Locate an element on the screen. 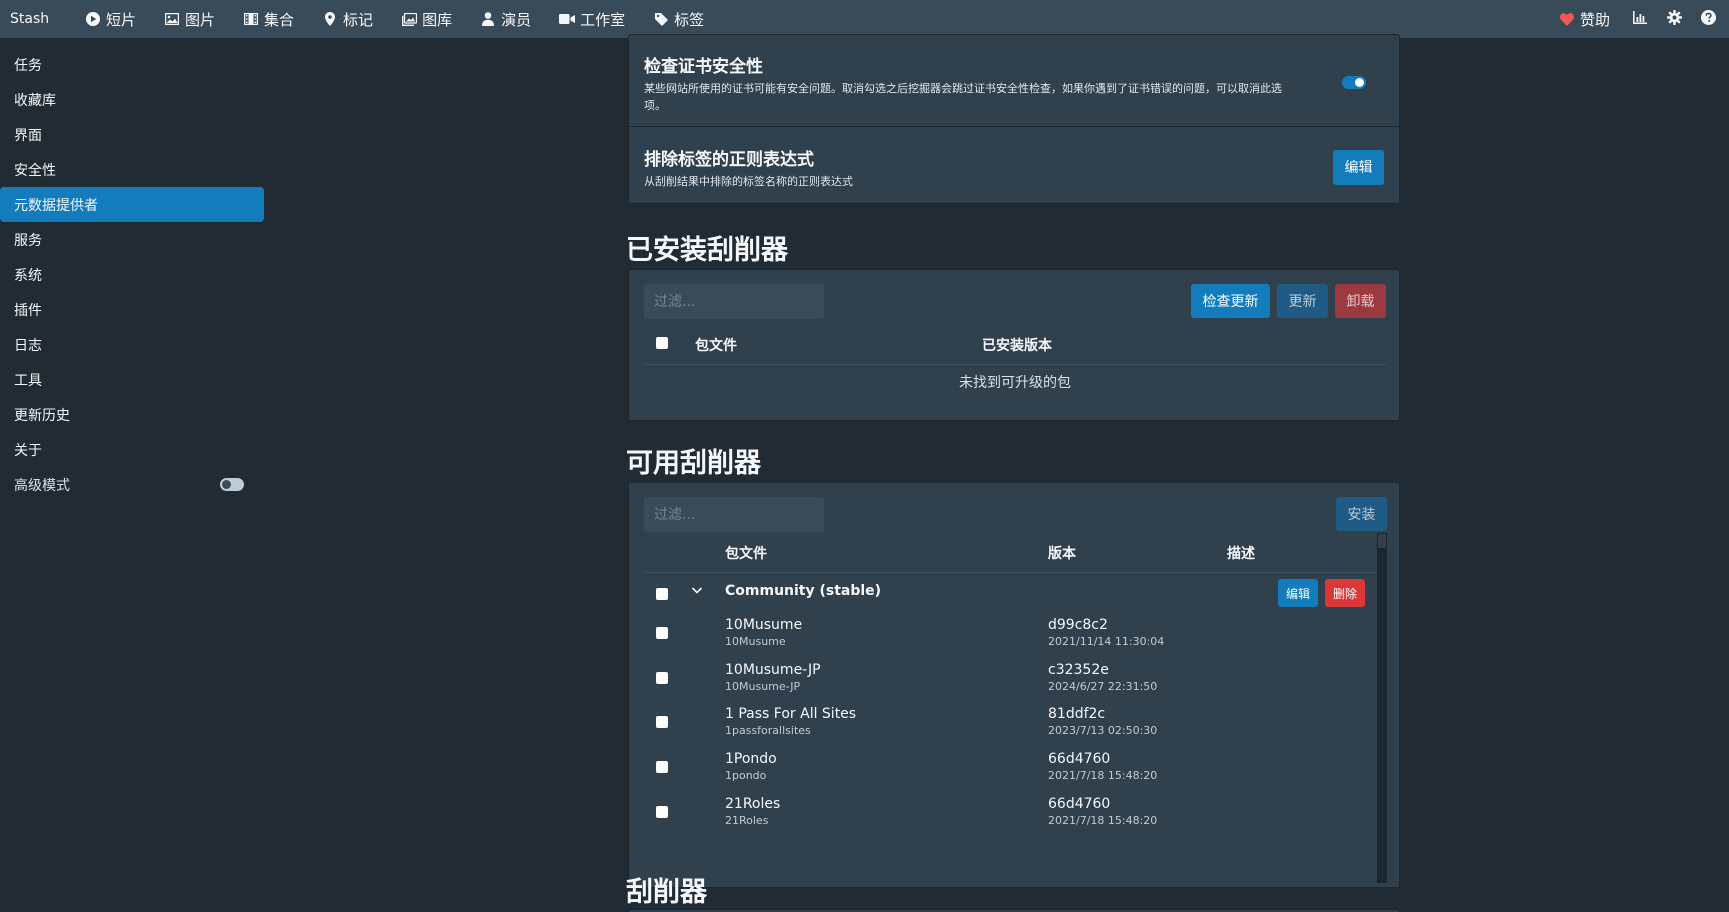 This screenshot has height=912, width=1729. advanced-mode-row: 高级模式 is located at coordinates (132, 484).